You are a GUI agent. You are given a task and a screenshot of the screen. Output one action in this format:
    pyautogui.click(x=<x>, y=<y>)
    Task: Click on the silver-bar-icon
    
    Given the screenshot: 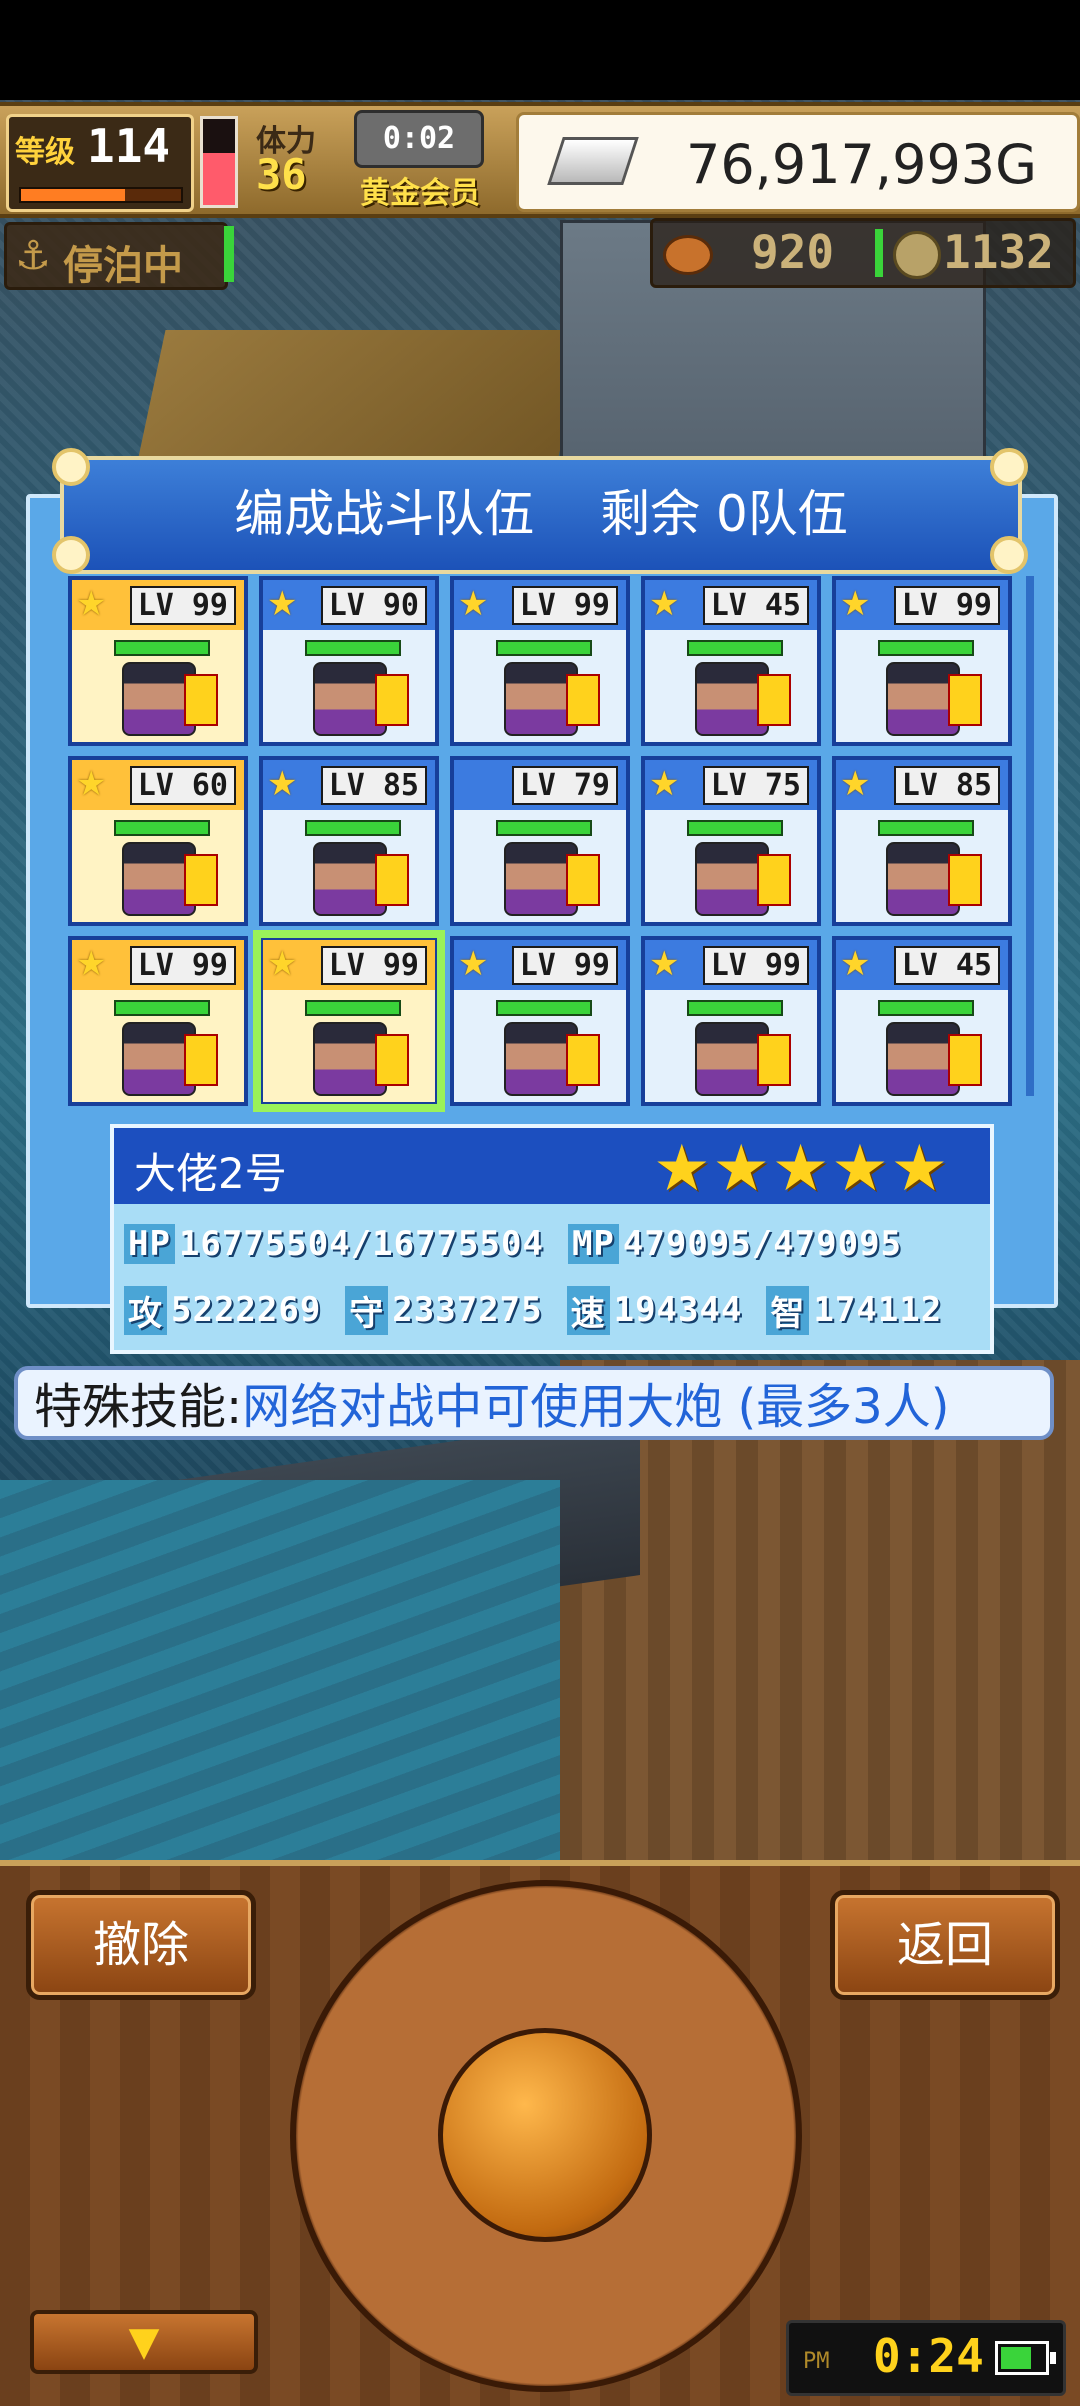 What is the action you would take?
    pyautogui.click(x=593, y=161)
    